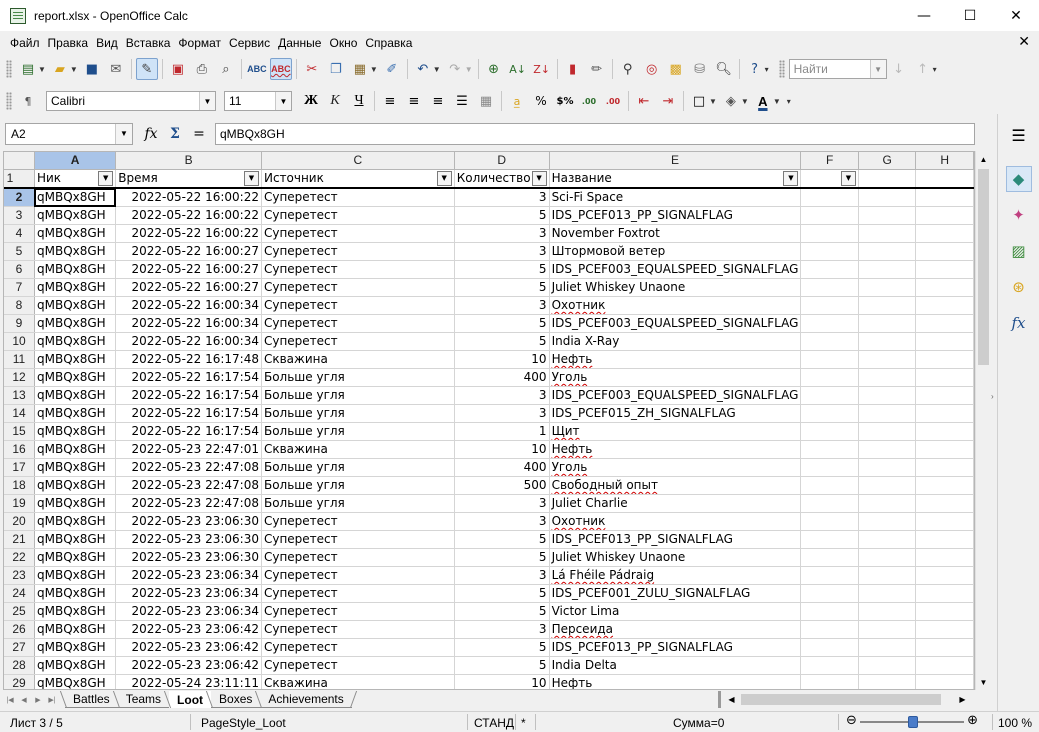 The height and width of the screenshot is (732, 1039). Describe the element at coordinates (829, 179) in the screenshot. I see `header-cell: ▼` at that location.